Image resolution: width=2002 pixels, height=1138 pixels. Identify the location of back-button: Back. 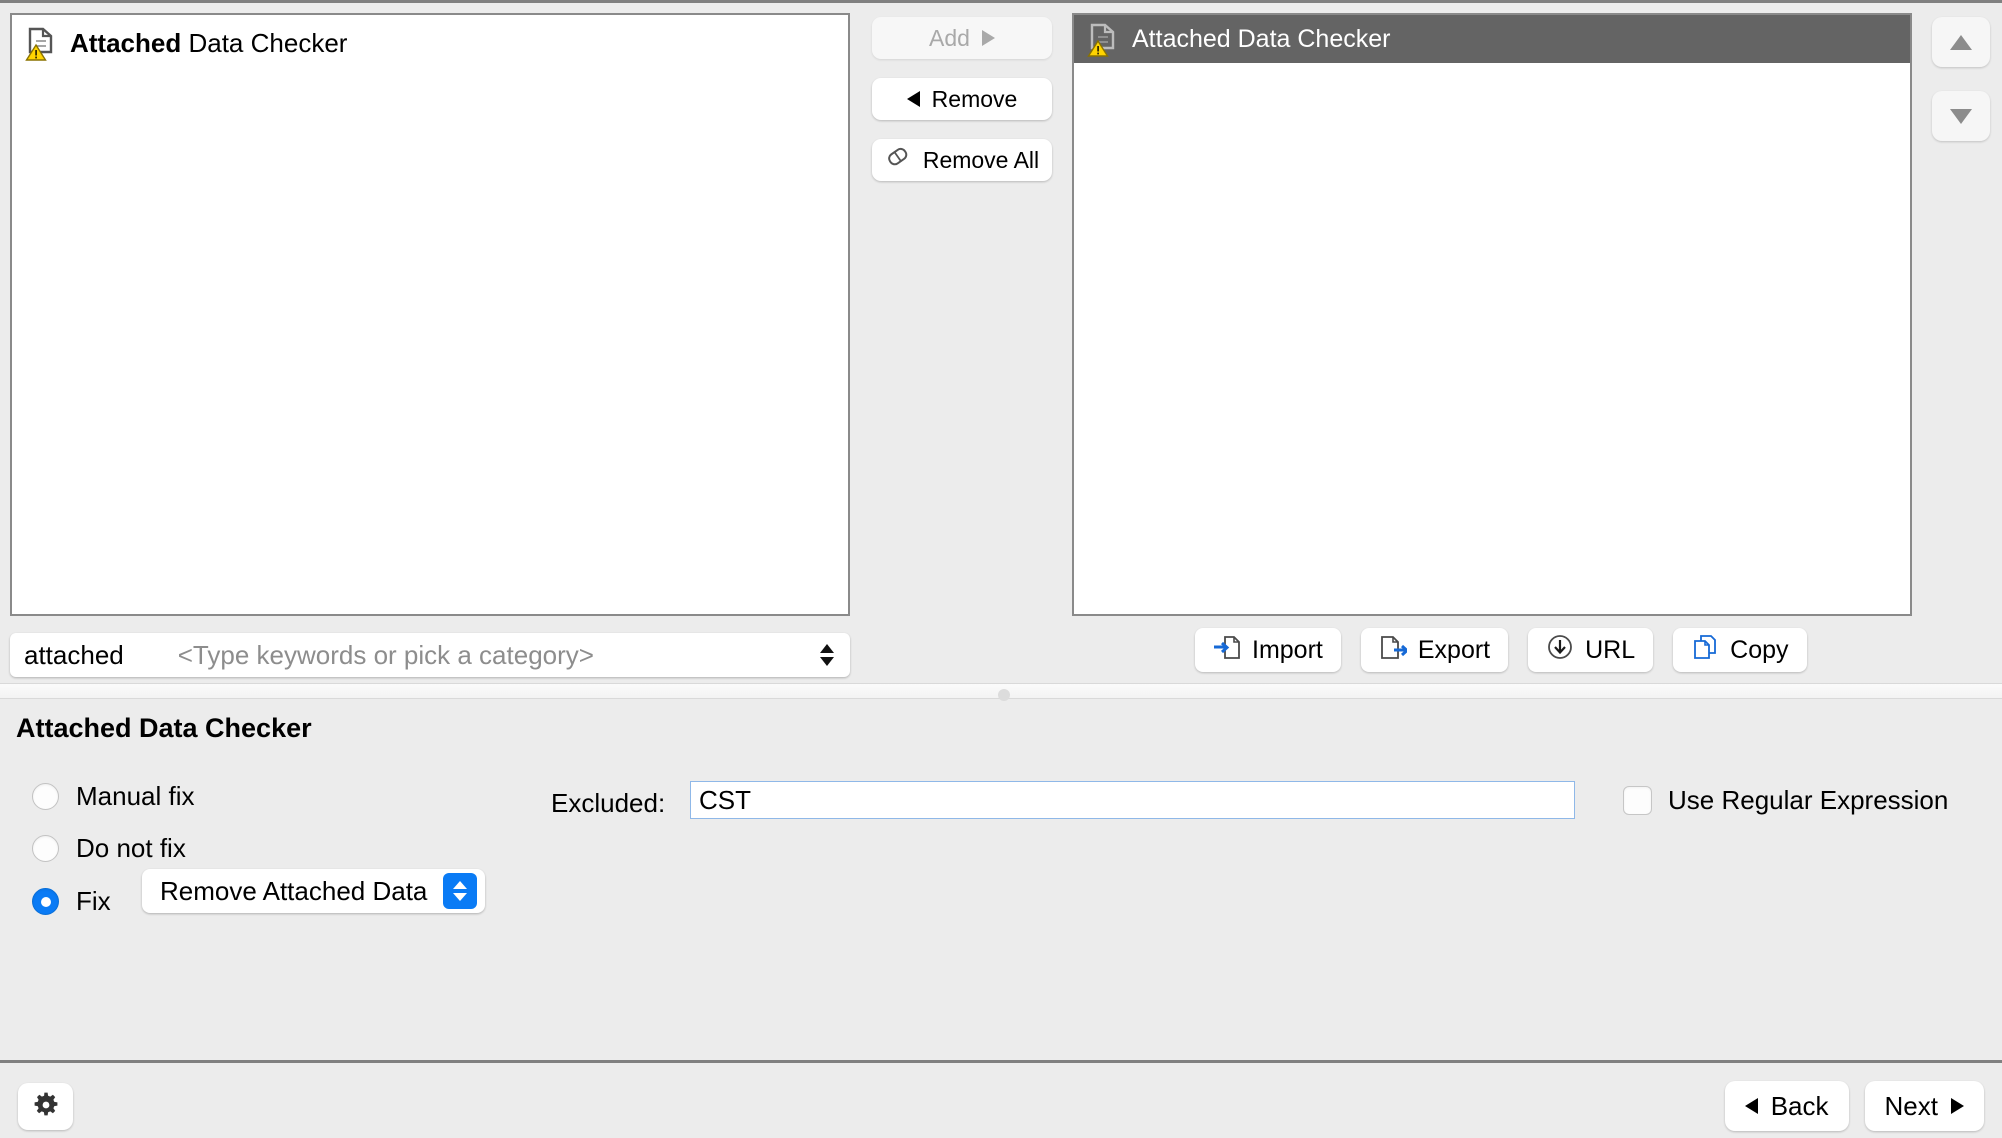
(1786, 1106).